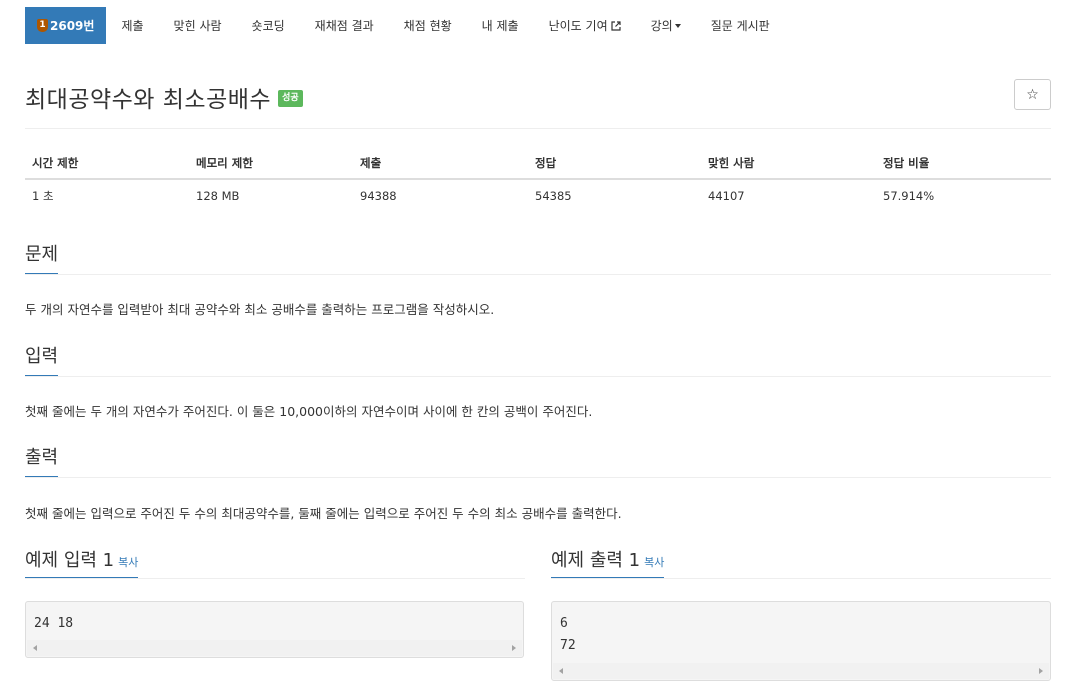  Describe the element at coordinates (596, 560) in the screenshot. I see `sample-output-title-text: 예제 출력 1` at that location.